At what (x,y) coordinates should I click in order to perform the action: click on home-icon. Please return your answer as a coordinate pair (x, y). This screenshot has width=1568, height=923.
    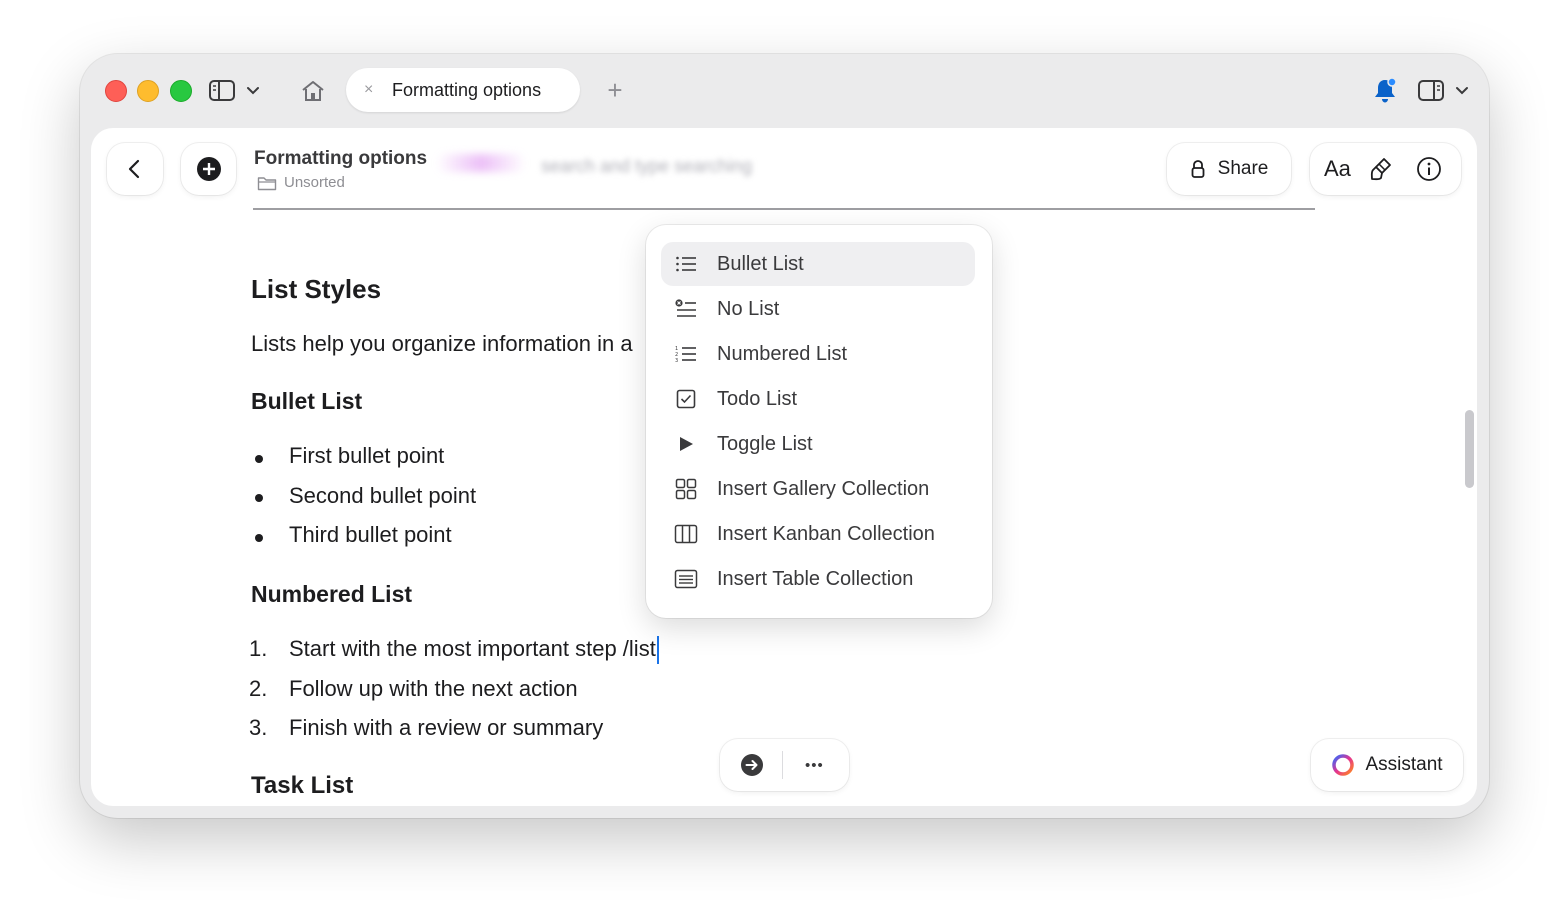
    Looking at the image, I should click on (313, 91).